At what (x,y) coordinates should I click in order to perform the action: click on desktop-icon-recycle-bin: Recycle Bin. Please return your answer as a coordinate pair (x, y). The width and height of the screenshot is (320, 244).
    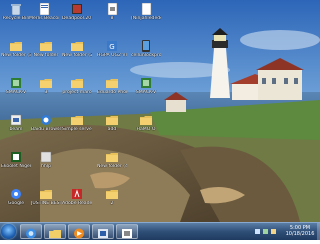
    Looking at the image, I should click on (16, 12).